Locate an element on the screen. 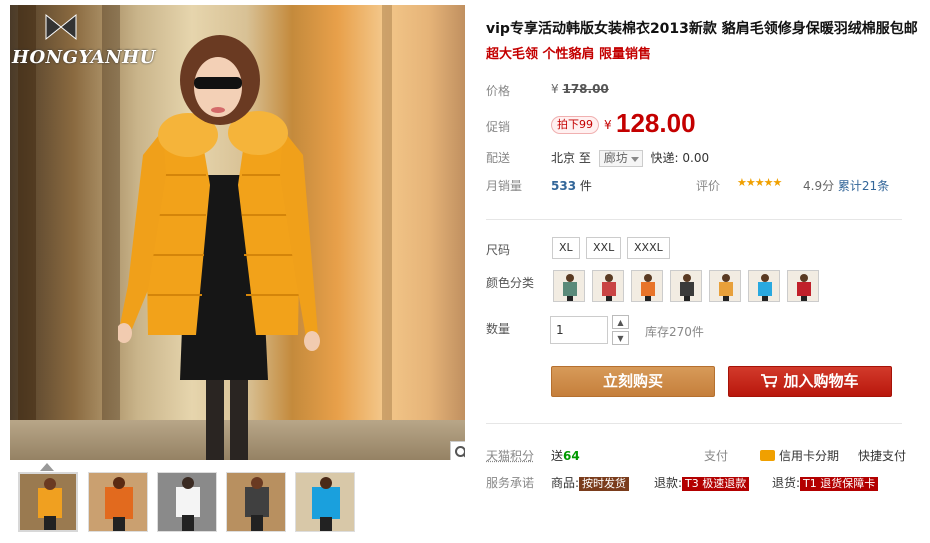 The width and height of the screenshot is (930, 543). review-count-link: 累计21条 is located at coordinates (863, 186).